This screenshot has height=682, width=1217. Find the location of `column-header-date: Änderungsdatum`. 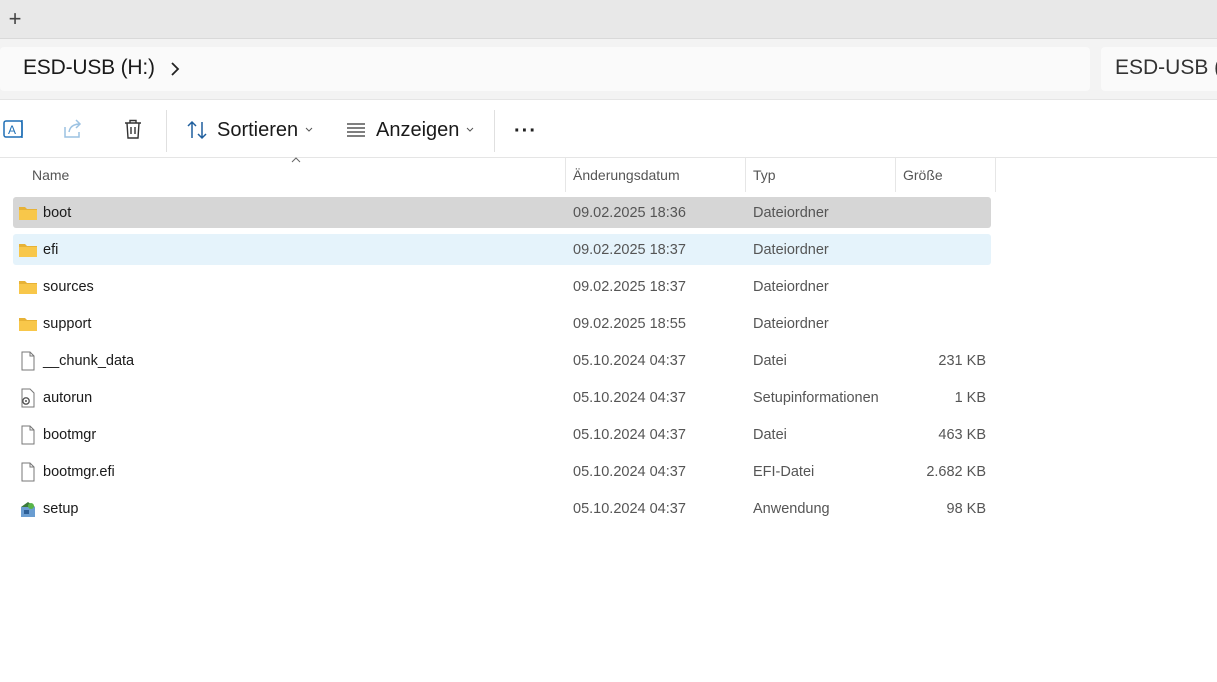

column-header-date: Änderungsdatum is located at coordinates (655, 175).